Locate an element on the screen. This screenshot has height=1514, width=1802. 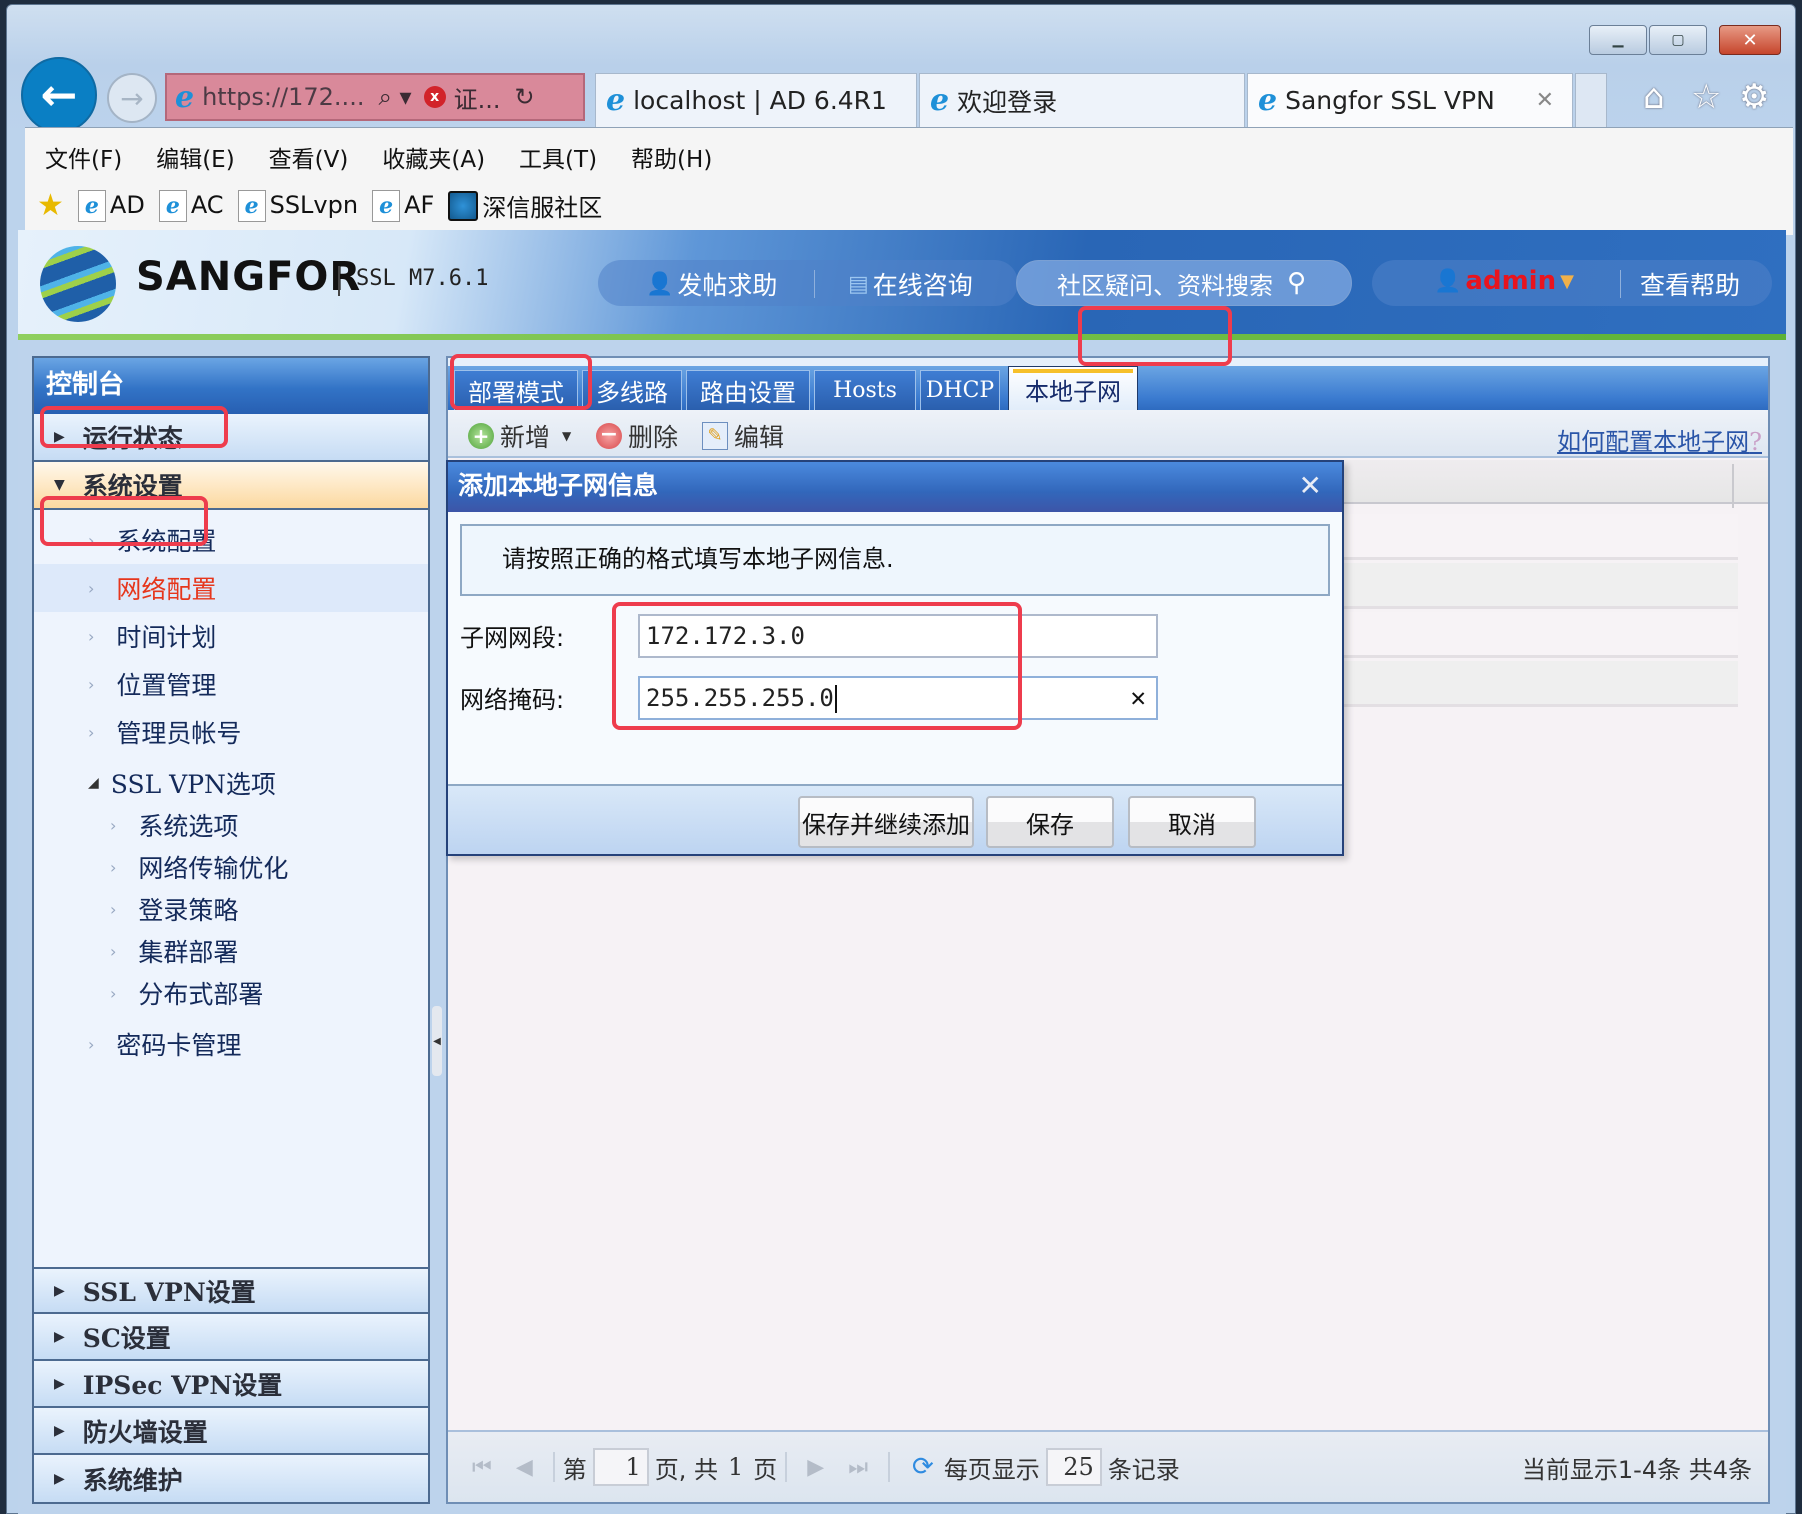
save-button: 保存 is located at coordinates (1050, 822).